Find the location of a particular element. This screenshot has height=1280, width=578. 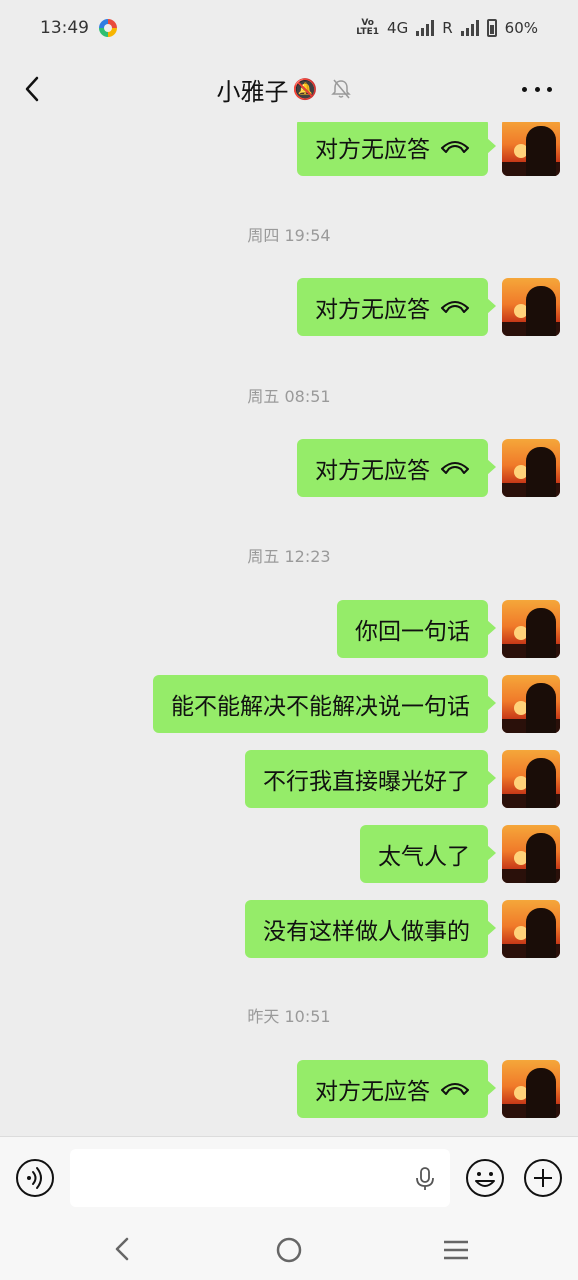

text-bubble: 你回一句话 is located at coordinates (416, 629).